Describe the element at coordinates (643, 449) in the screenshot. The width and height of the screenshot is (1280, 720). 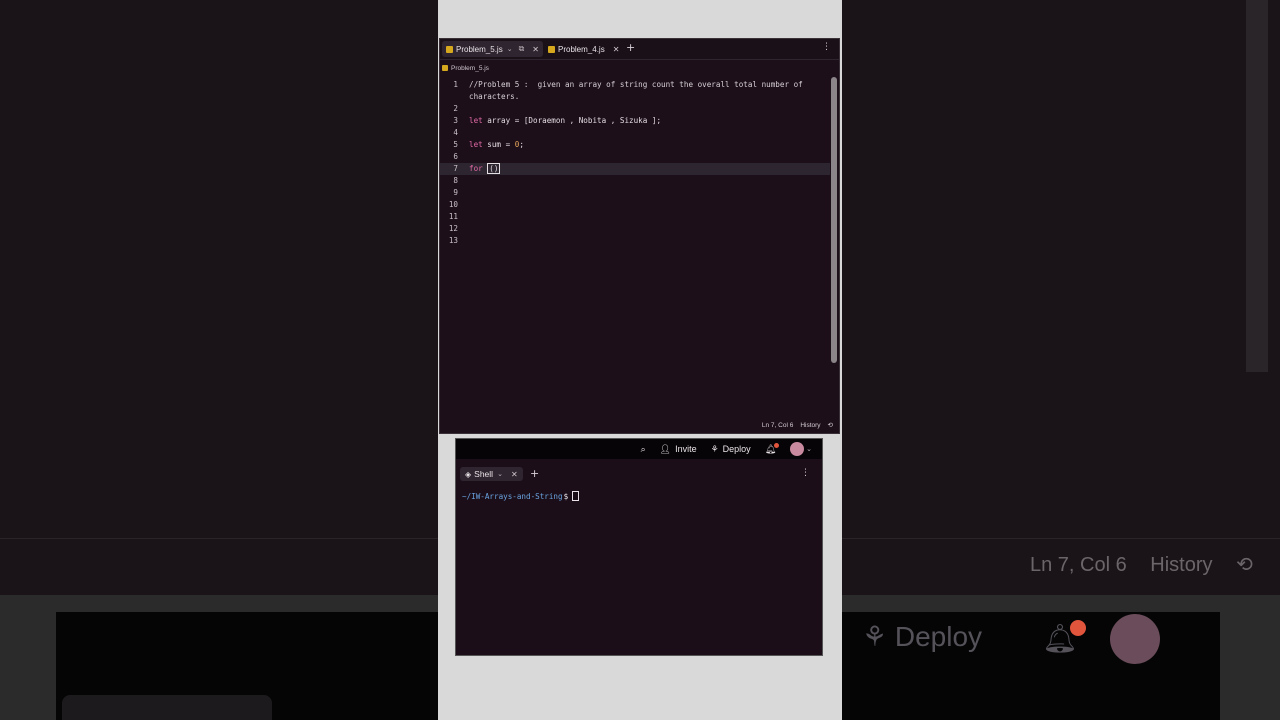
I see `search-icon: ⌕` at that location.